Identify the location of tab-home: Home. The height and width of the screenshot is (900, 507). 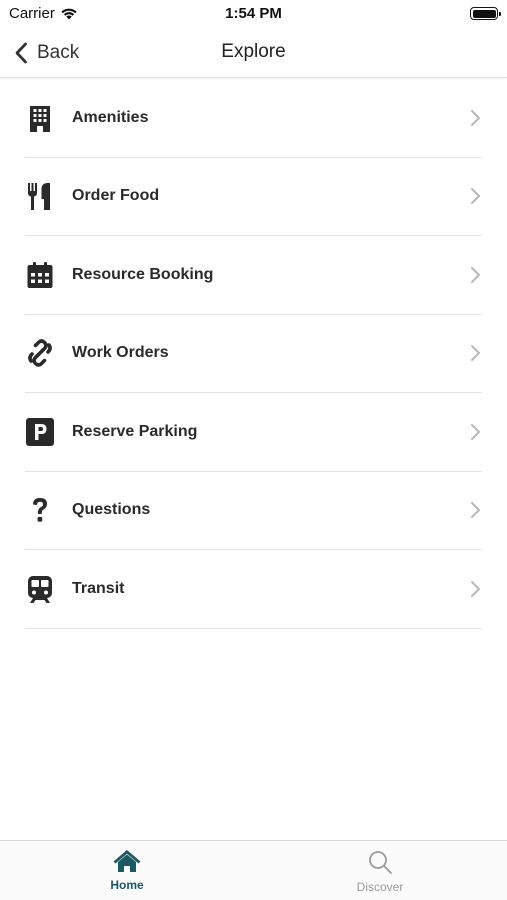
(127, 870).